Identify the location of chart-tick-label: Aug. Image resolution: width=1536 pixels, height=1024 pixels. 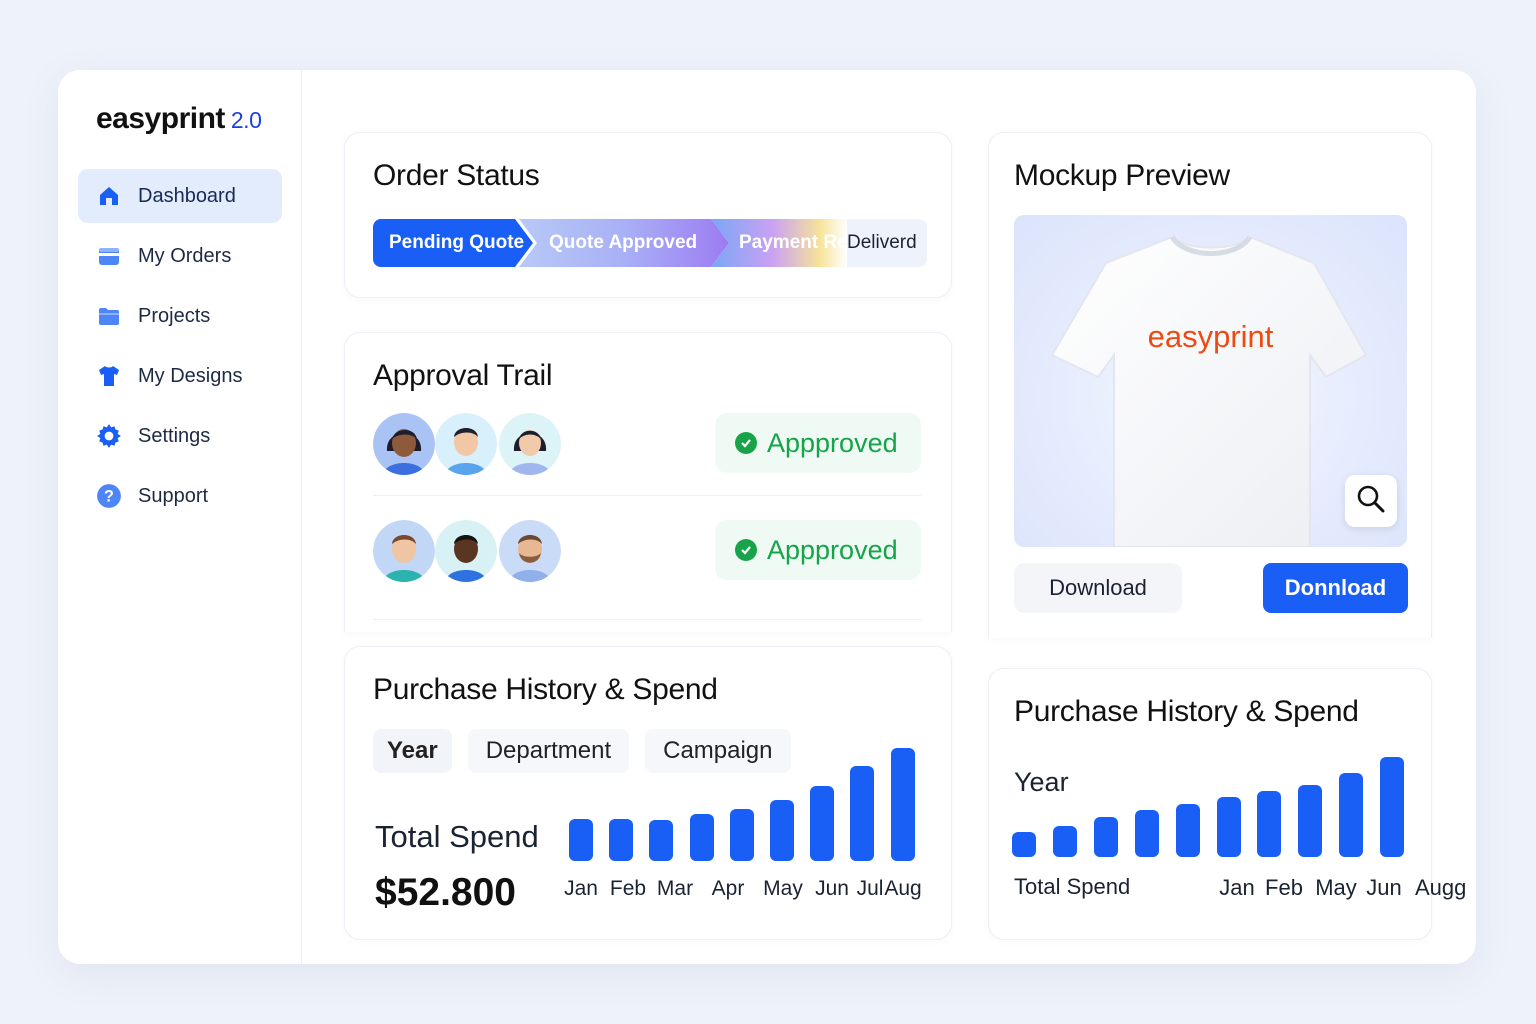
(903, 888).